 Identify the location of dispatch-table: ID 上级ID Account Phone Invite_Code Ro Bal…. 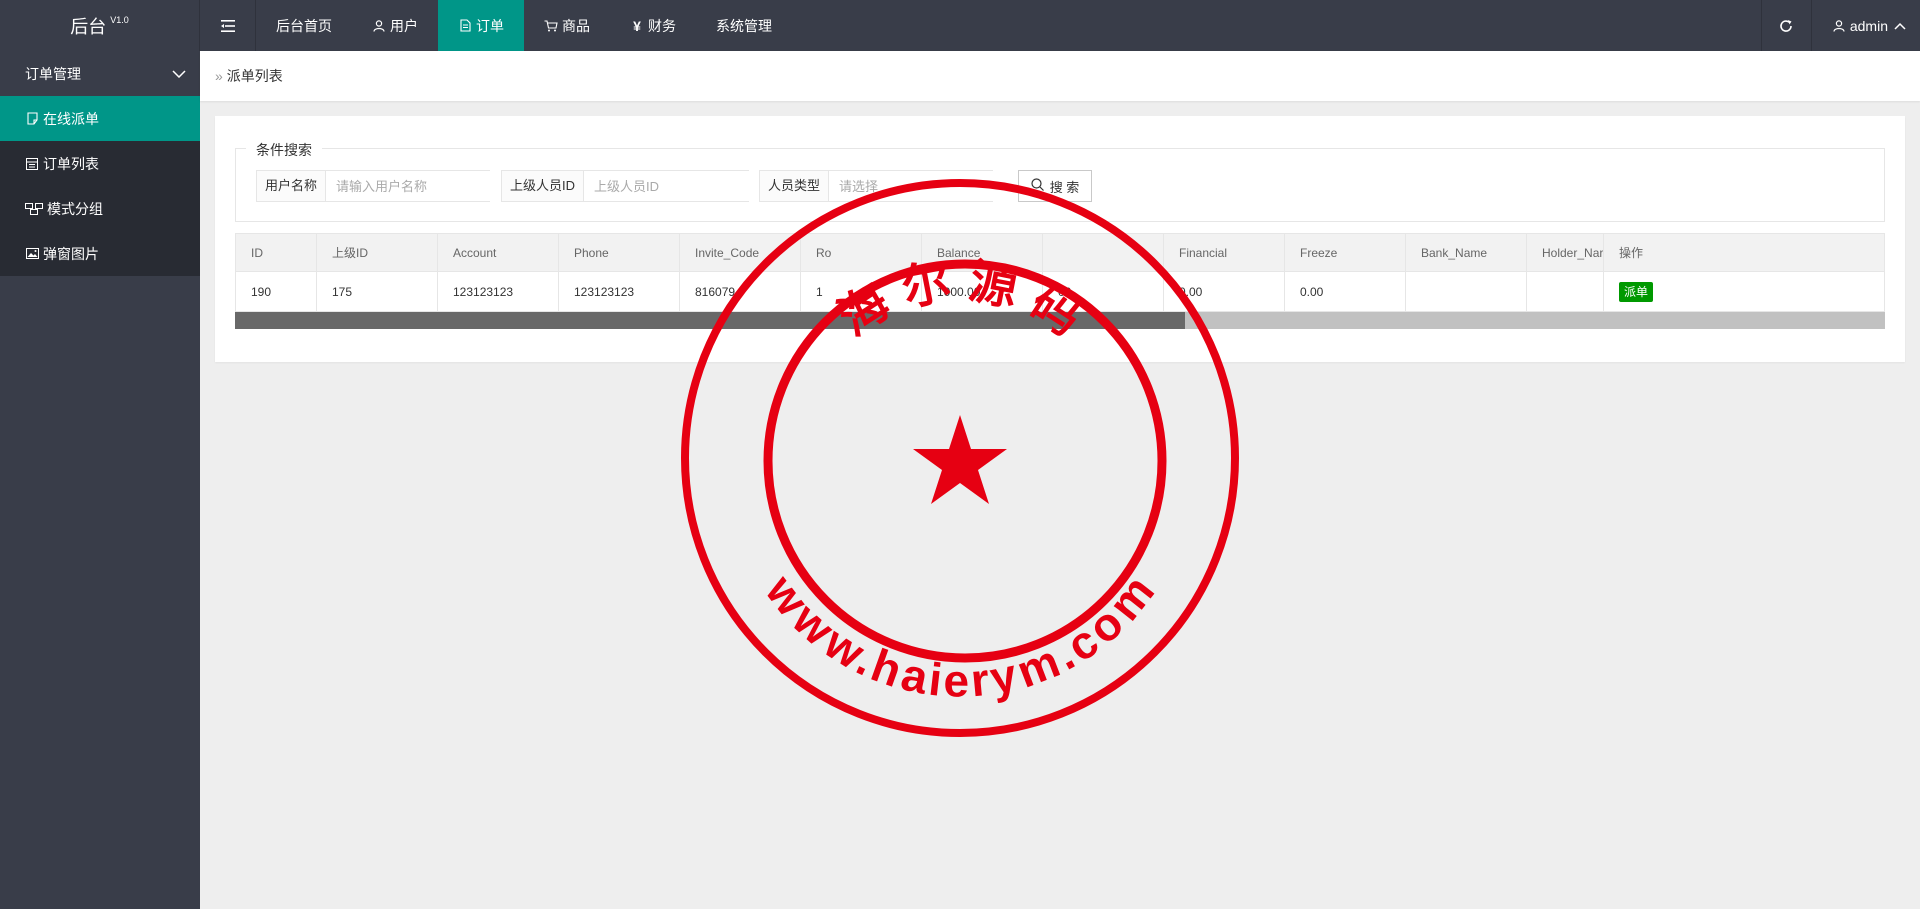
(1060, 281).